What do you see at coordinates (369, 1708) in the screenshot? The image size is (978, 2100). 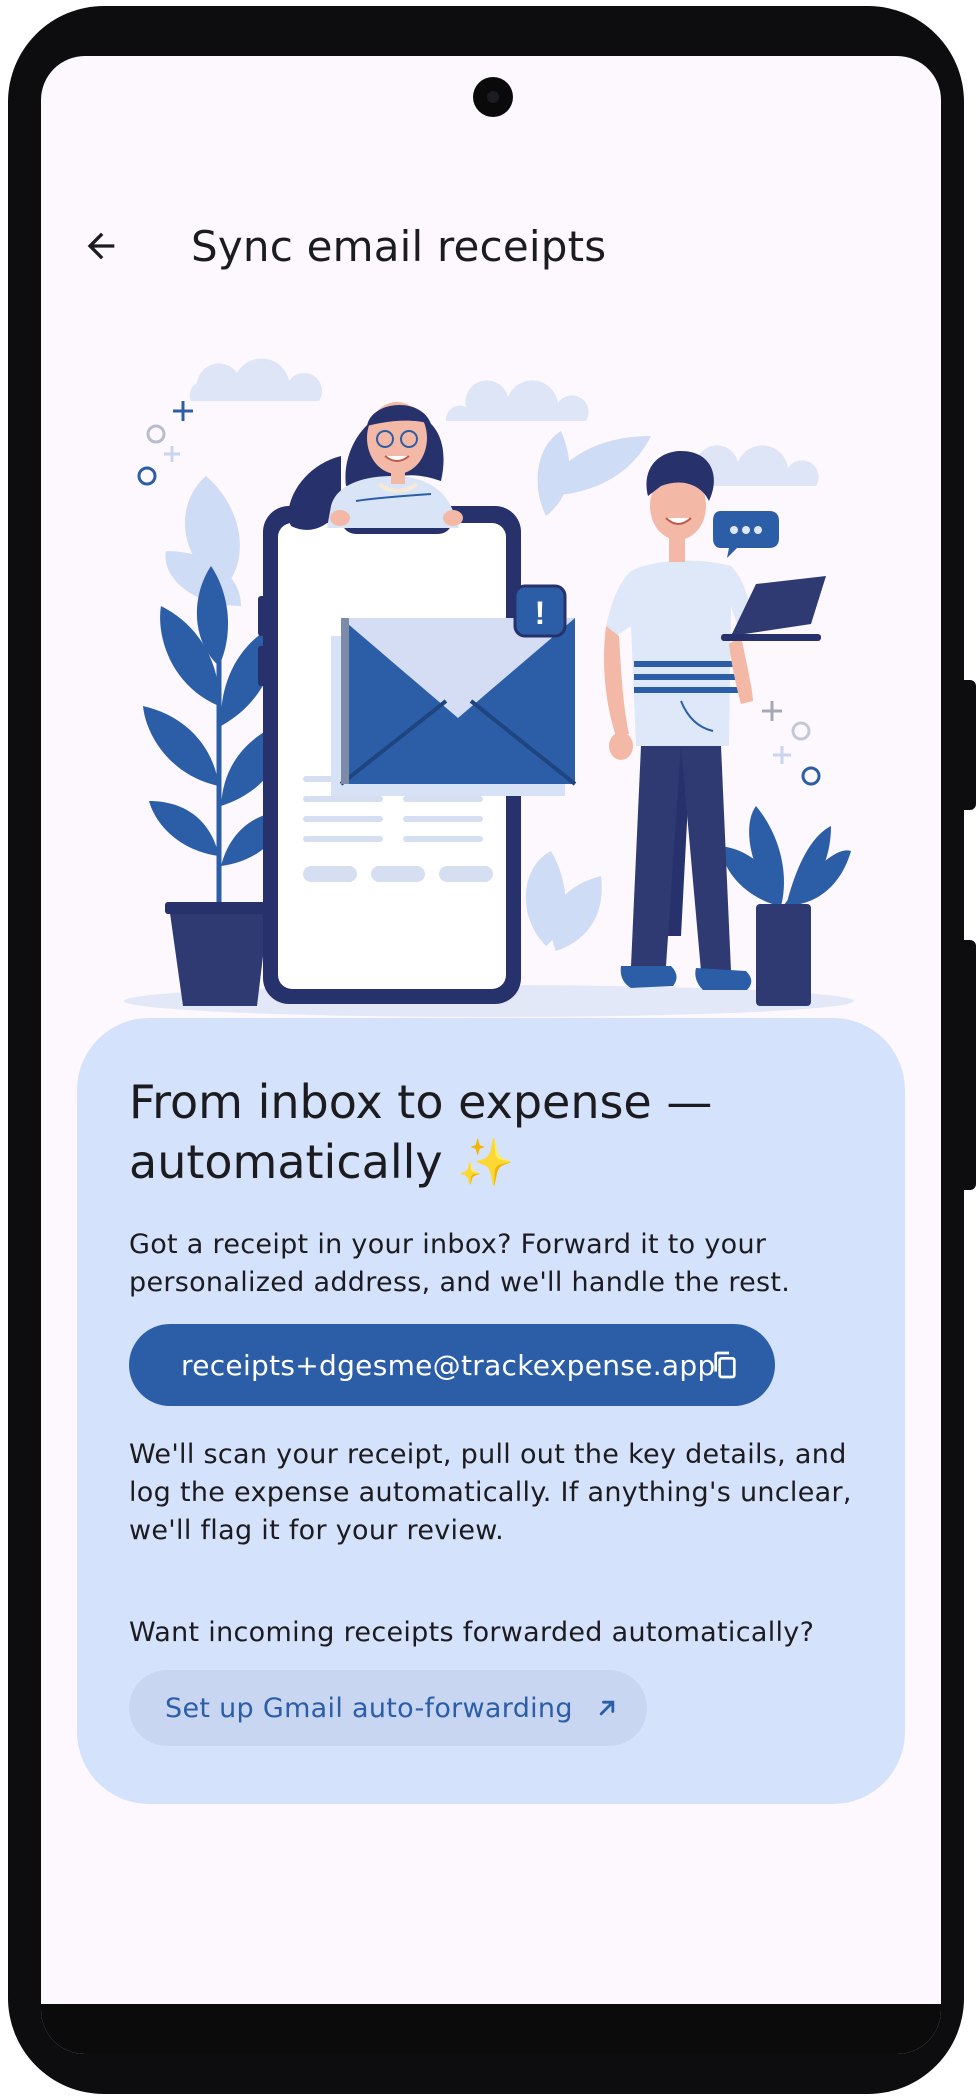 I see `gmail-button-label: Set up Gmail auto-forwarding` at bounding box center [369, 1708].